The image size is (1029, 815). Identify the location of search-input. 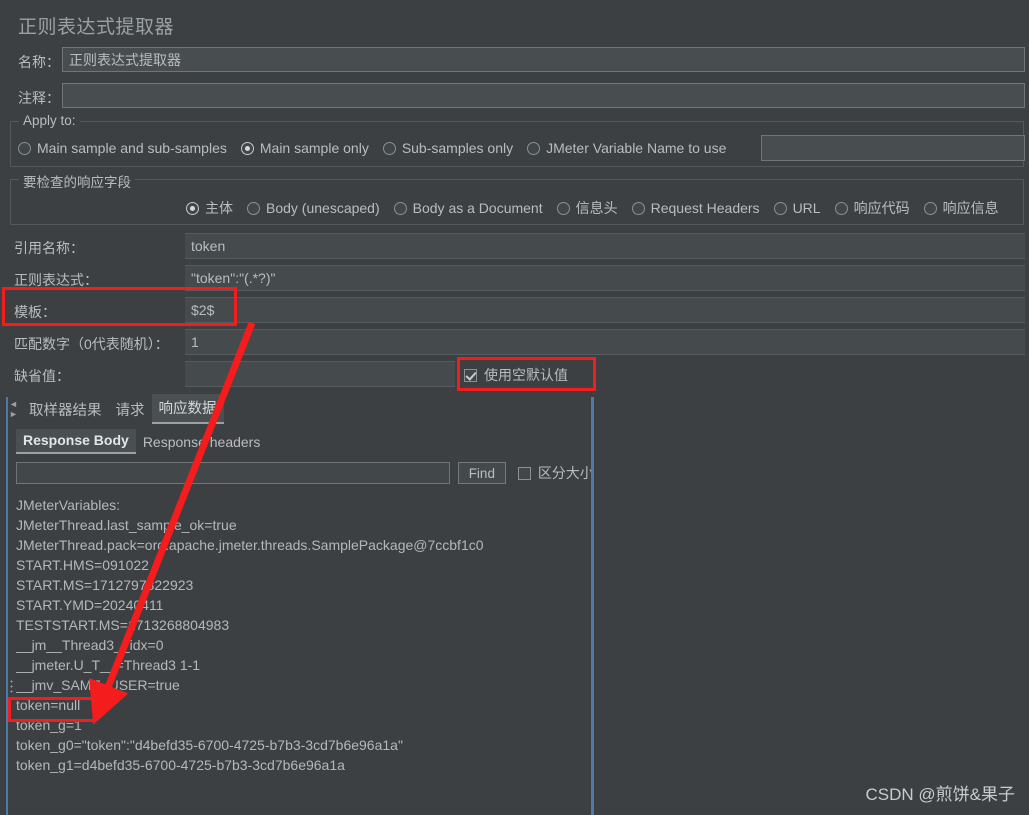
(233, 473).